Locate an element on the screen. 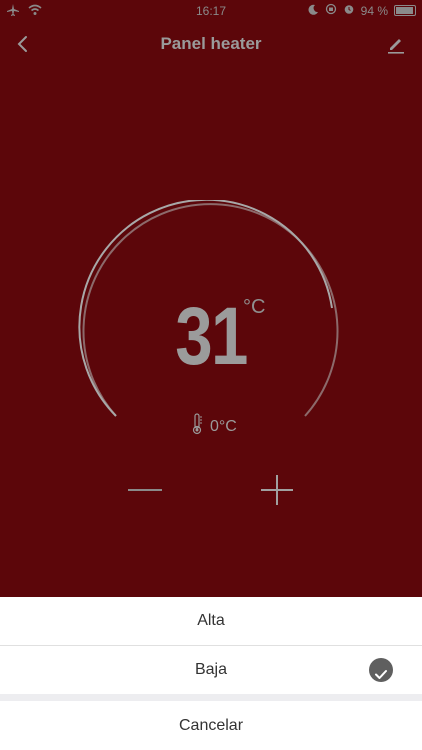 Image resolution: width=422 pixels, height=750 pixels. increase-button is located at coordinates (277, 490).